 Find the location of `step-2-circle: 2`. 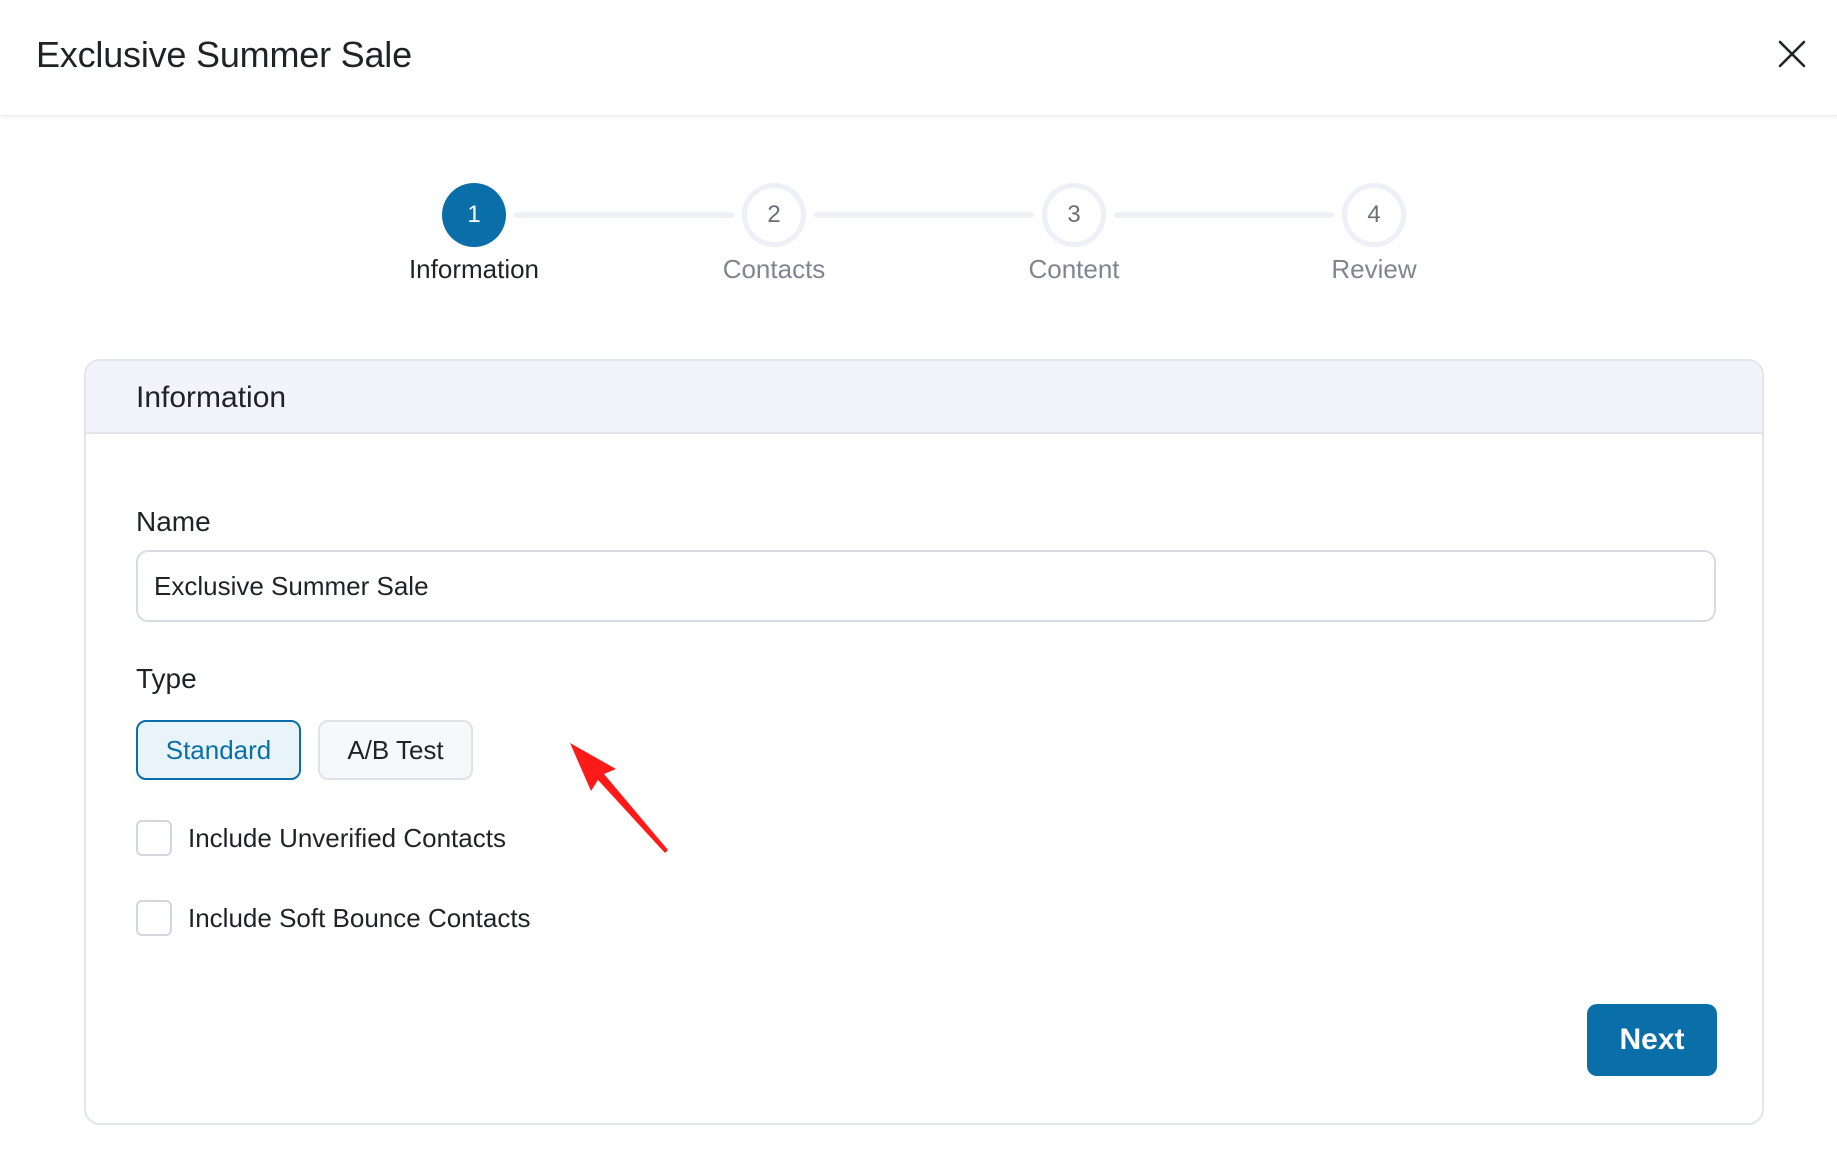

step-2-circle: 2 is located at coordinates (774, 215).